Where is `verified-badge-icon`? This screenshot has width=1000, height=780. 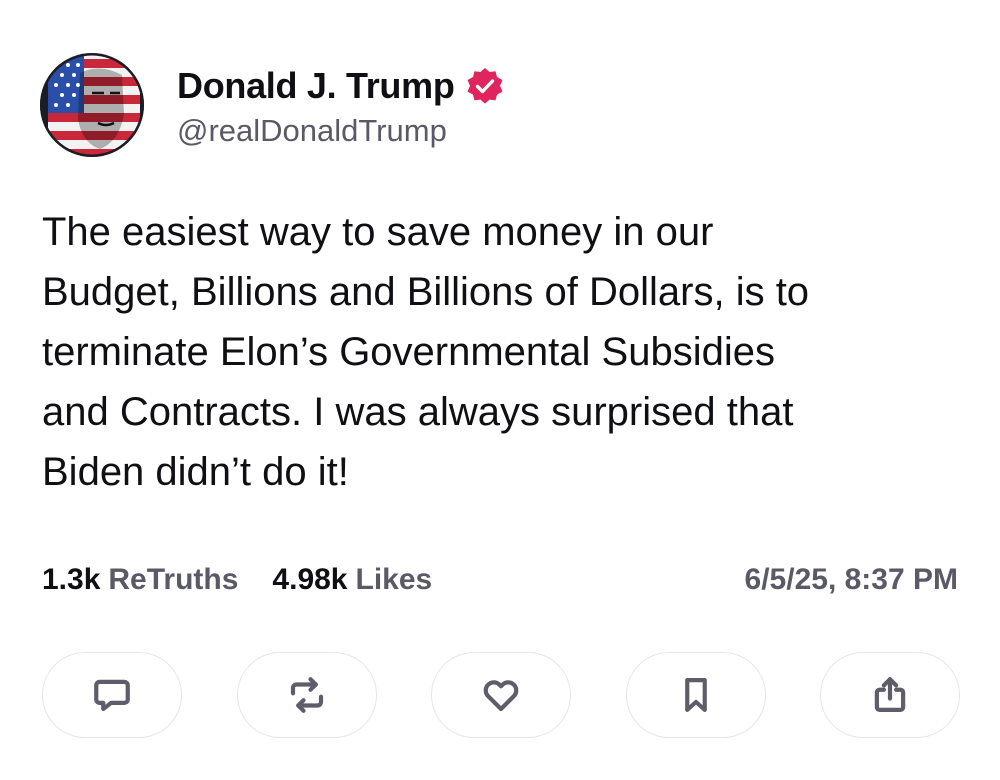 verified-badge-icon is located at coordinates (485, 86).